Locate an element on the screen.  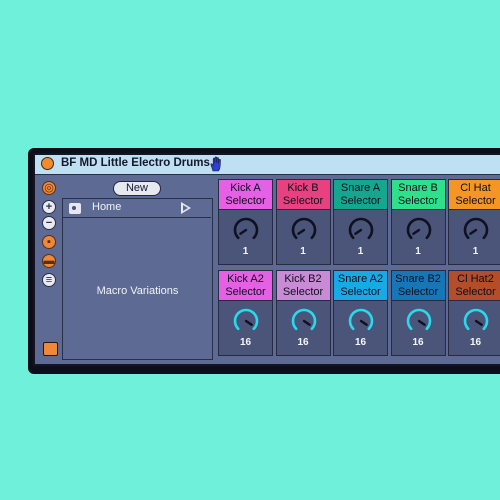
macro-name-line1: Kick B2 is located at coordinates (303, 279).